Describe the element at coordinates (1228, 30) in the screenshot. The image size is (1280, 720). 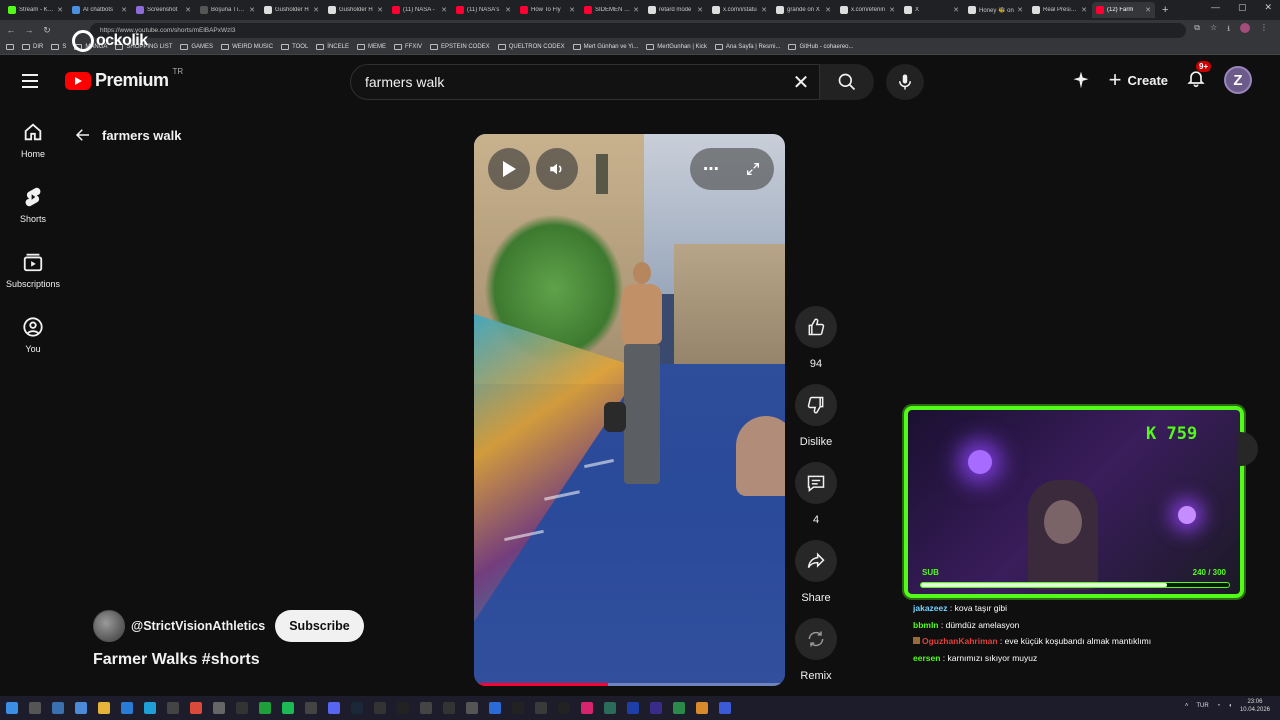
I see `downloads-icon: ⭳` at that location.